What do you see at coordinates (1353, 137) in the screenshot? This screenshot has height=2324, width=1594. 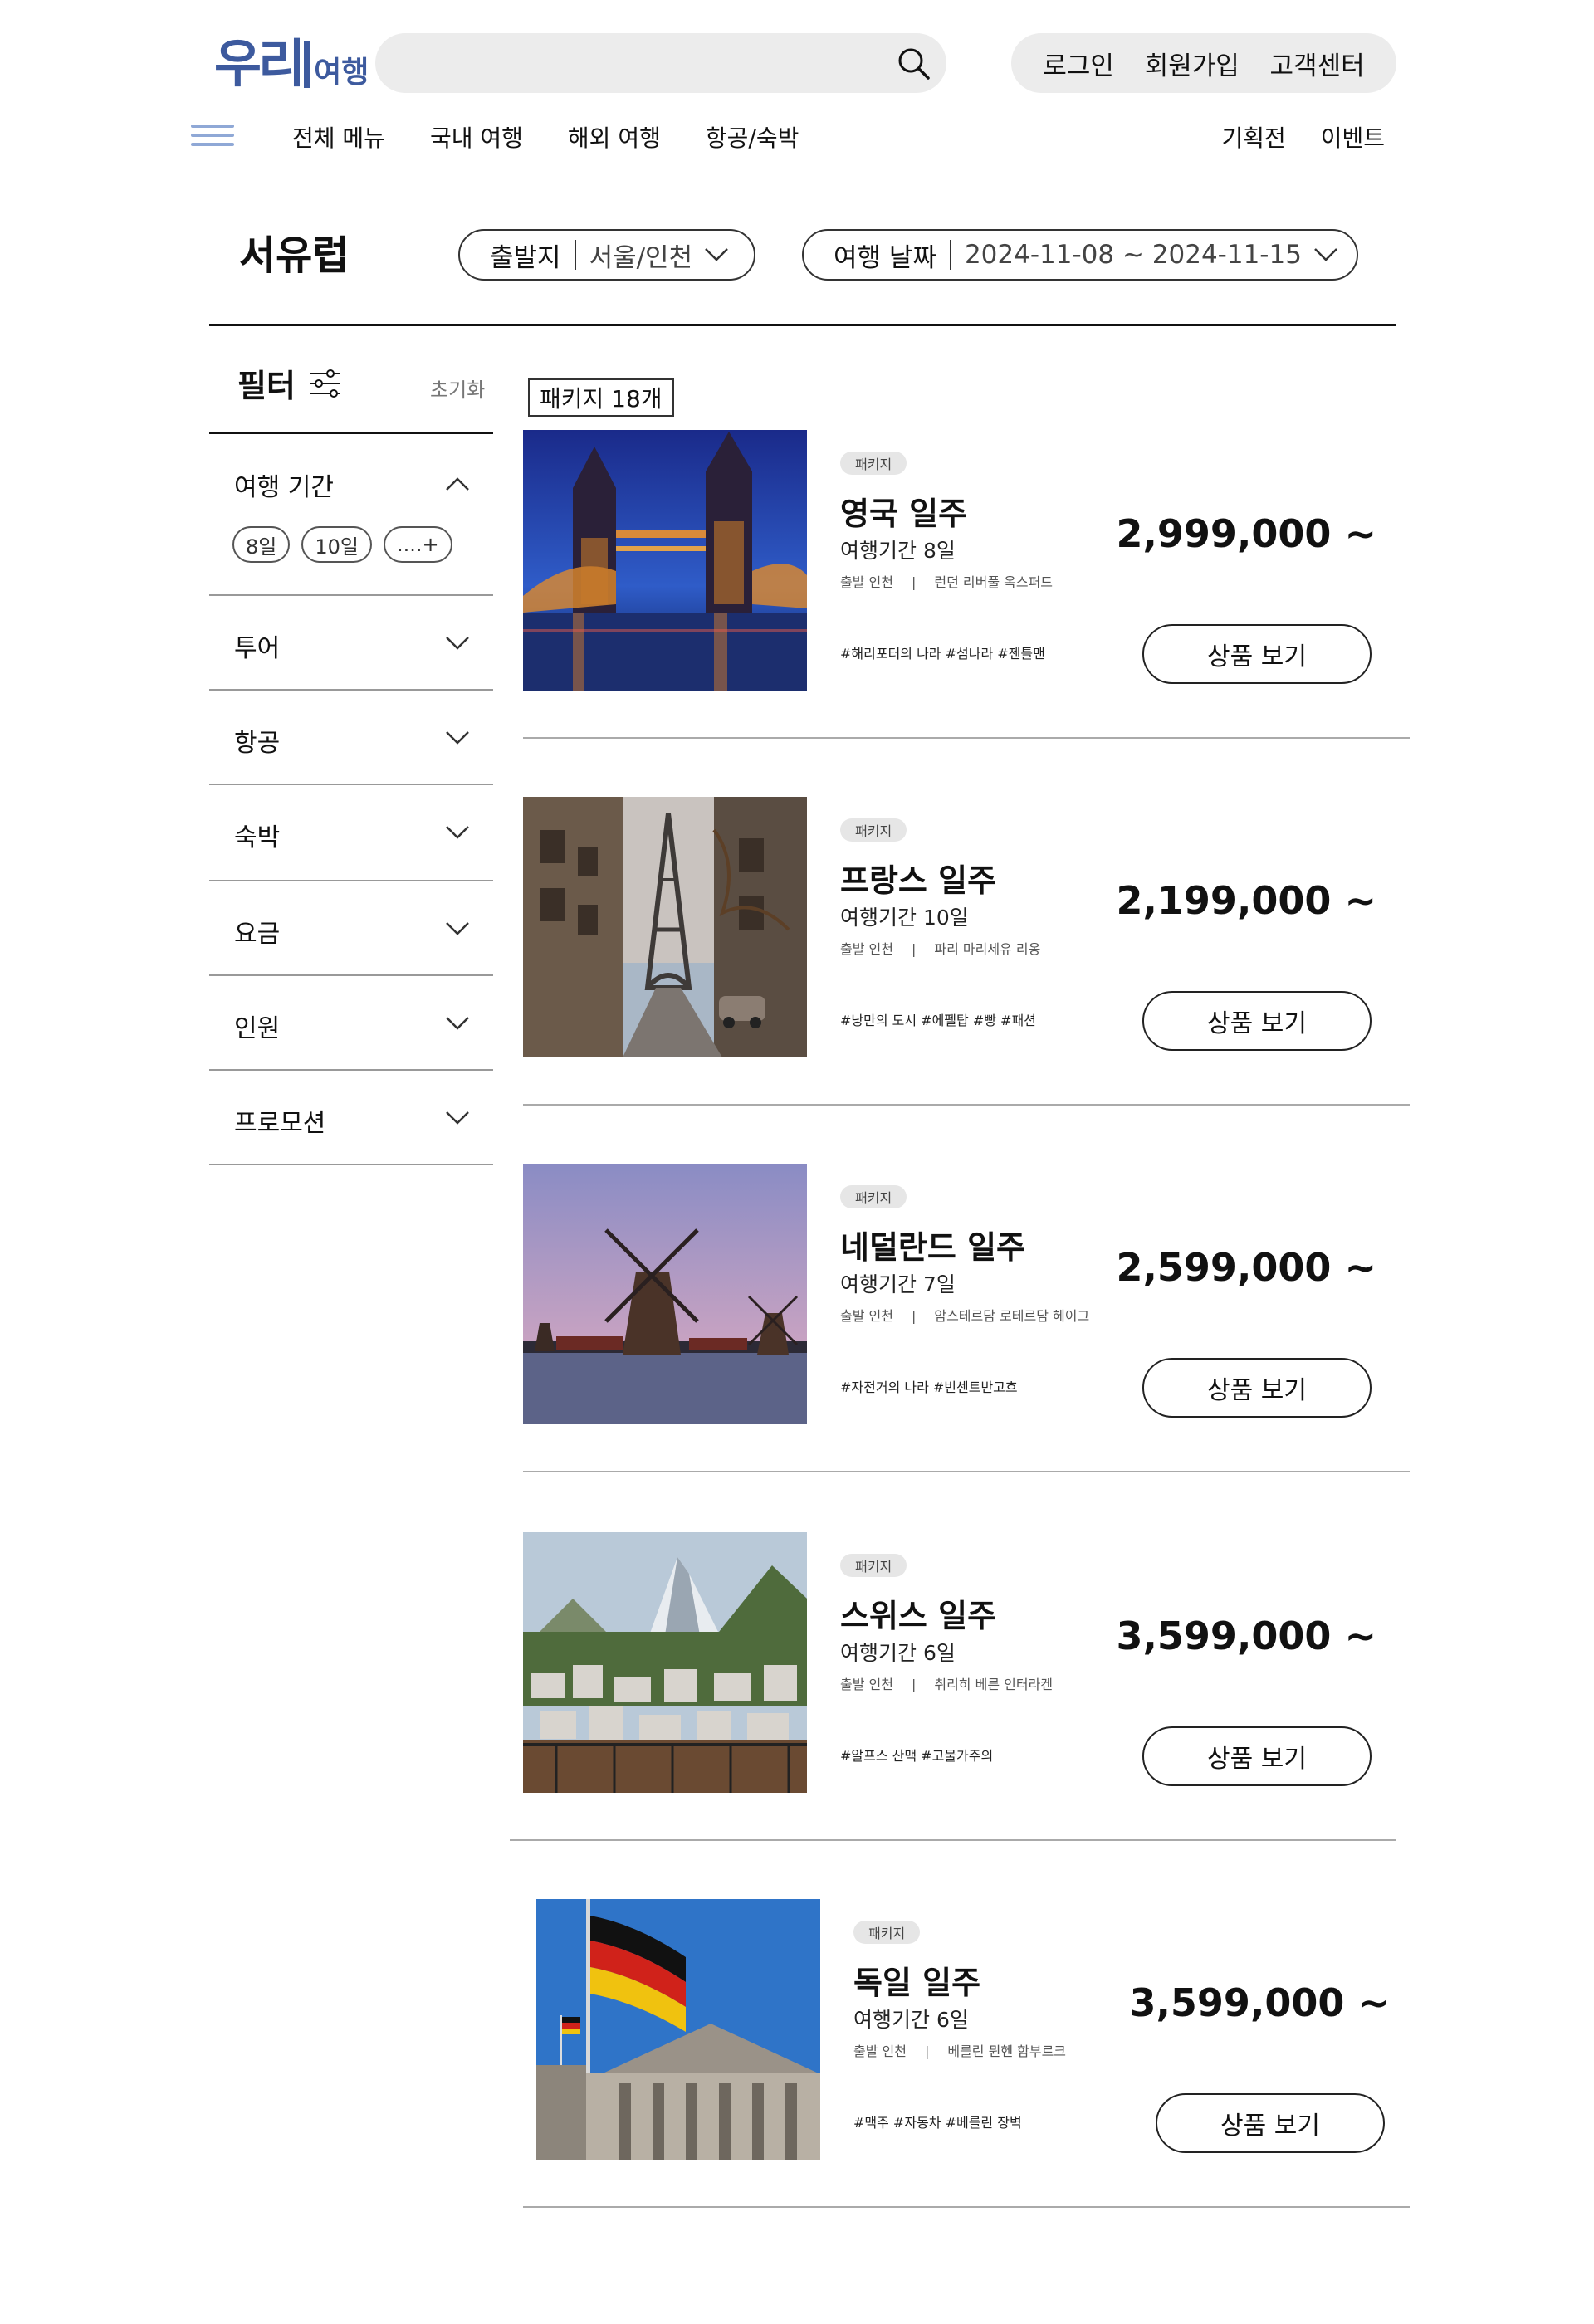 I see `nav-event: 이벤트` at bounding box center [1353, 137].